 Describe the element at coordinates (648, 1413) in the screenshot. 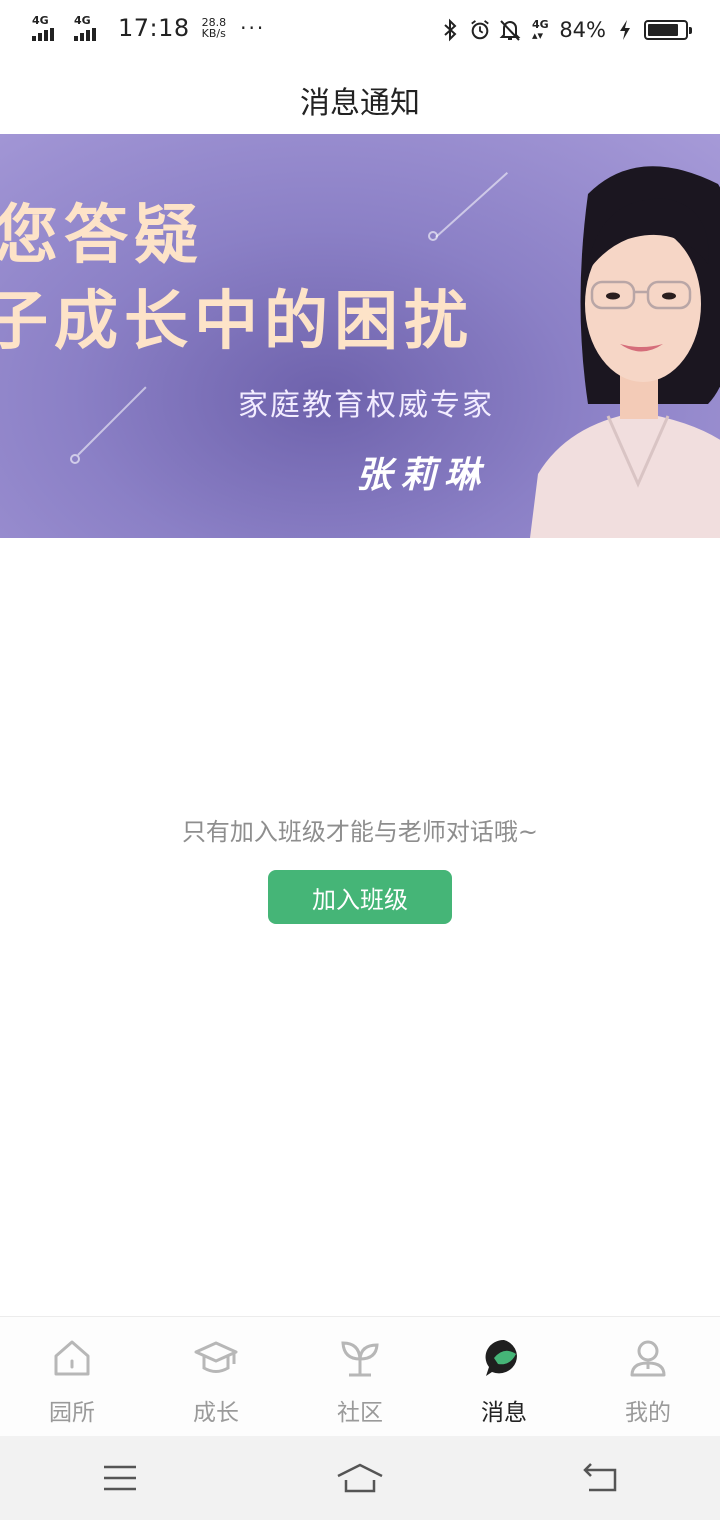

I see `tab-label: 我的` at that location.